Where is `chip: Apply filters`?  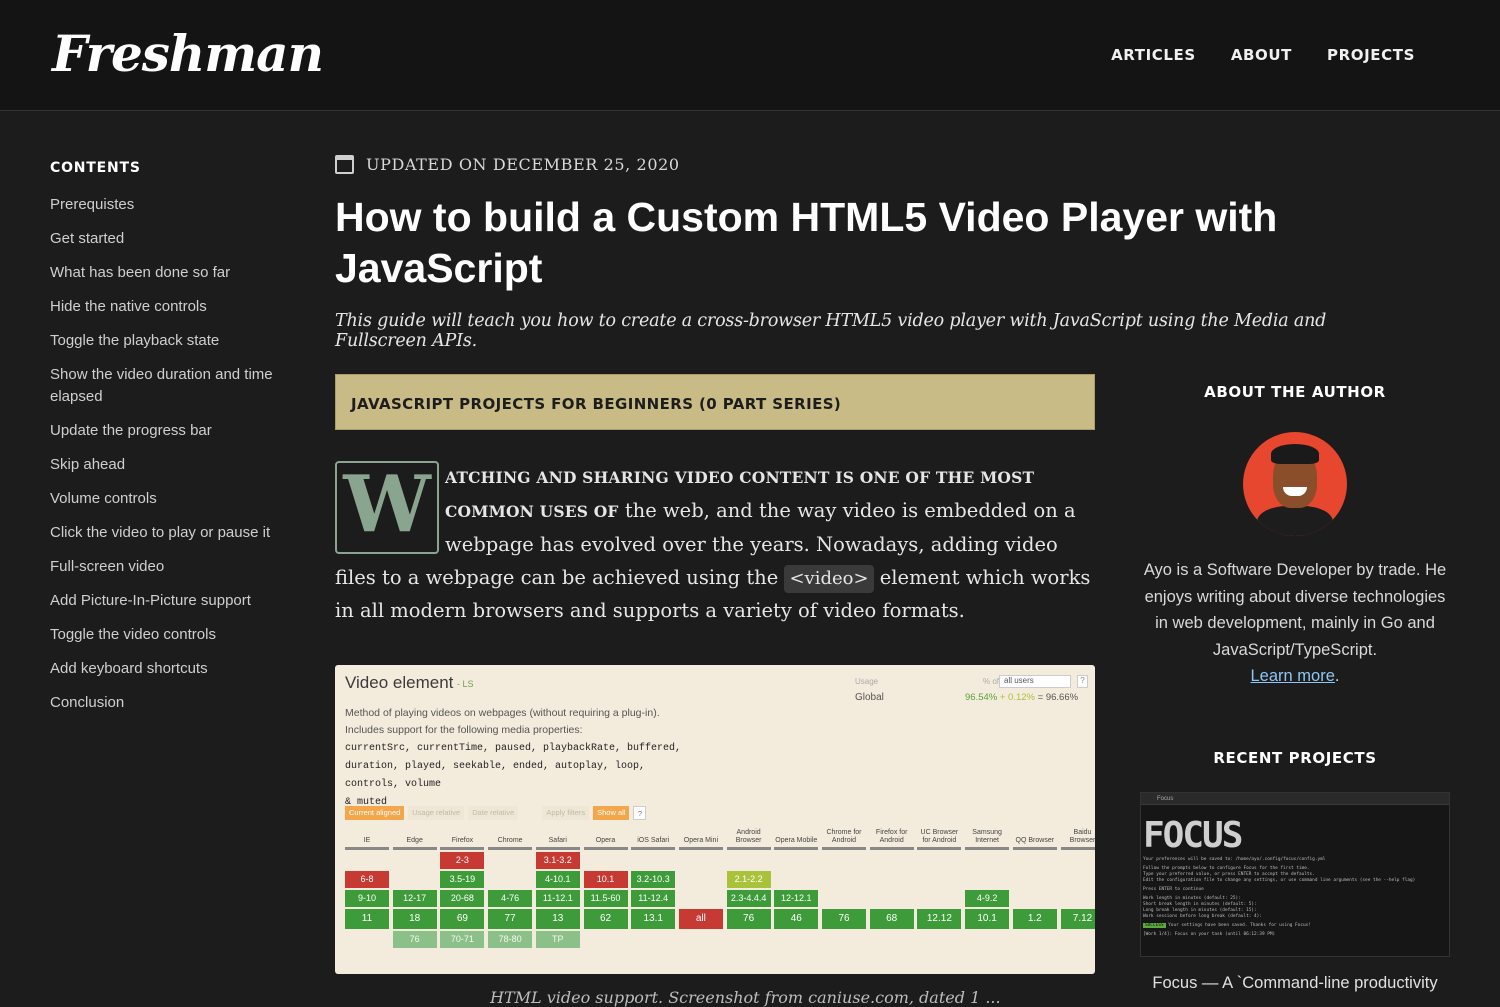
chip: Apply filters is located at coordinates (566, 813).